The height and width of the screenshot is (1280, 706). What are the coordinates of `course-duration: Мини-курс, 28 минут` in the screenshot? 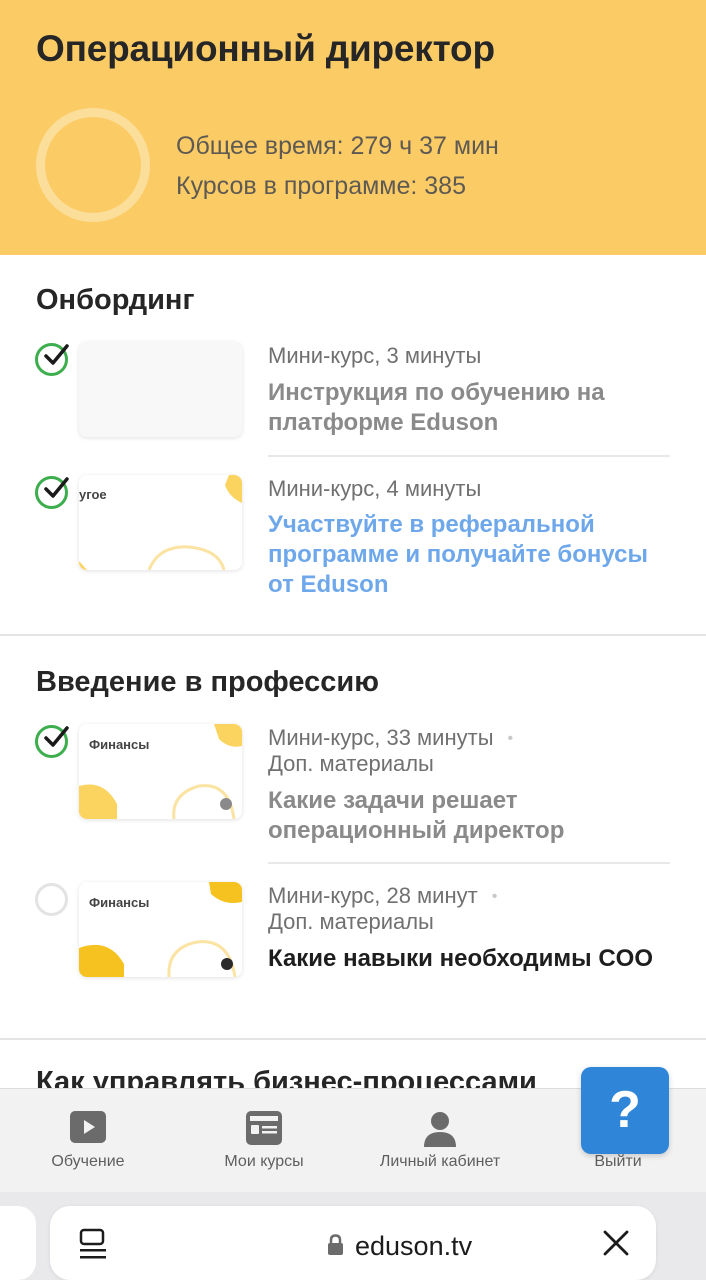 It's located at (373, 895).